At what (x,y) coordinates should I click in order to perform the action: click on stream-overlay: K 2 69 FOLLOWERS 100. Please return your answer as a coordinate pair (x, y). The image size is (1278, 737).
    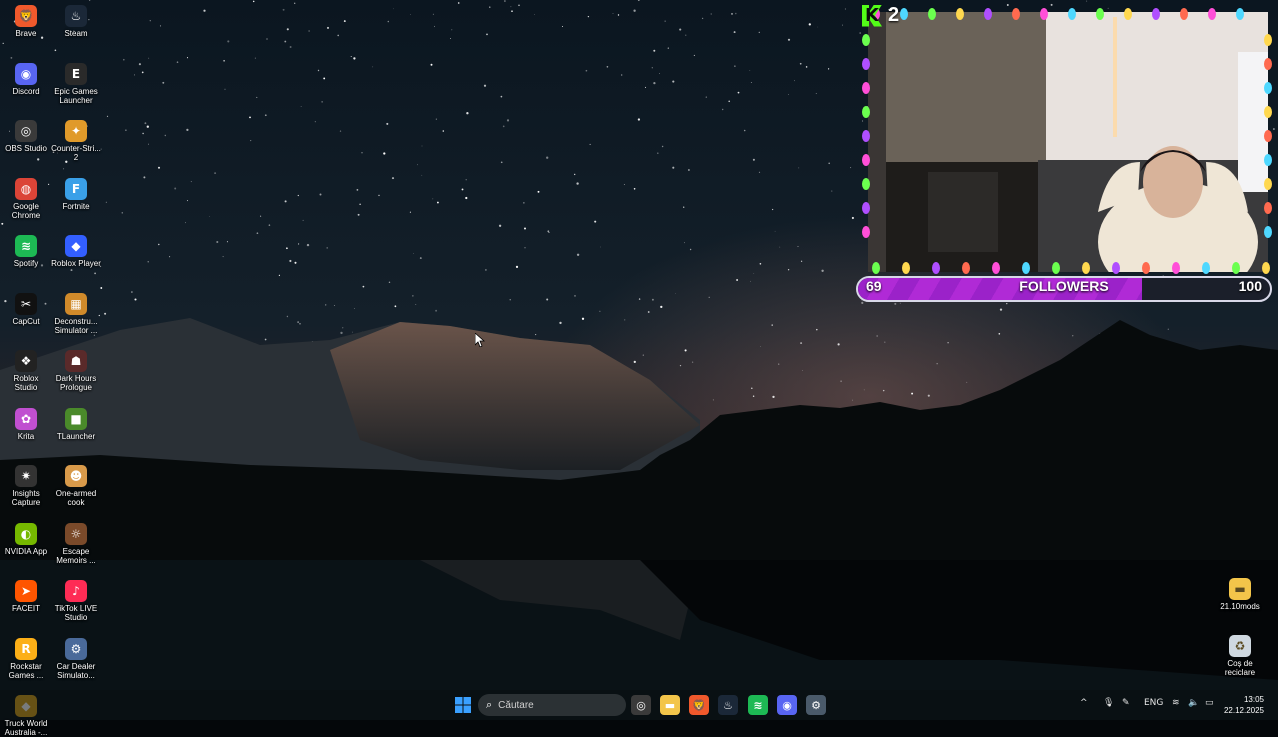
    Looking at the image, I should click on (1067, 153).